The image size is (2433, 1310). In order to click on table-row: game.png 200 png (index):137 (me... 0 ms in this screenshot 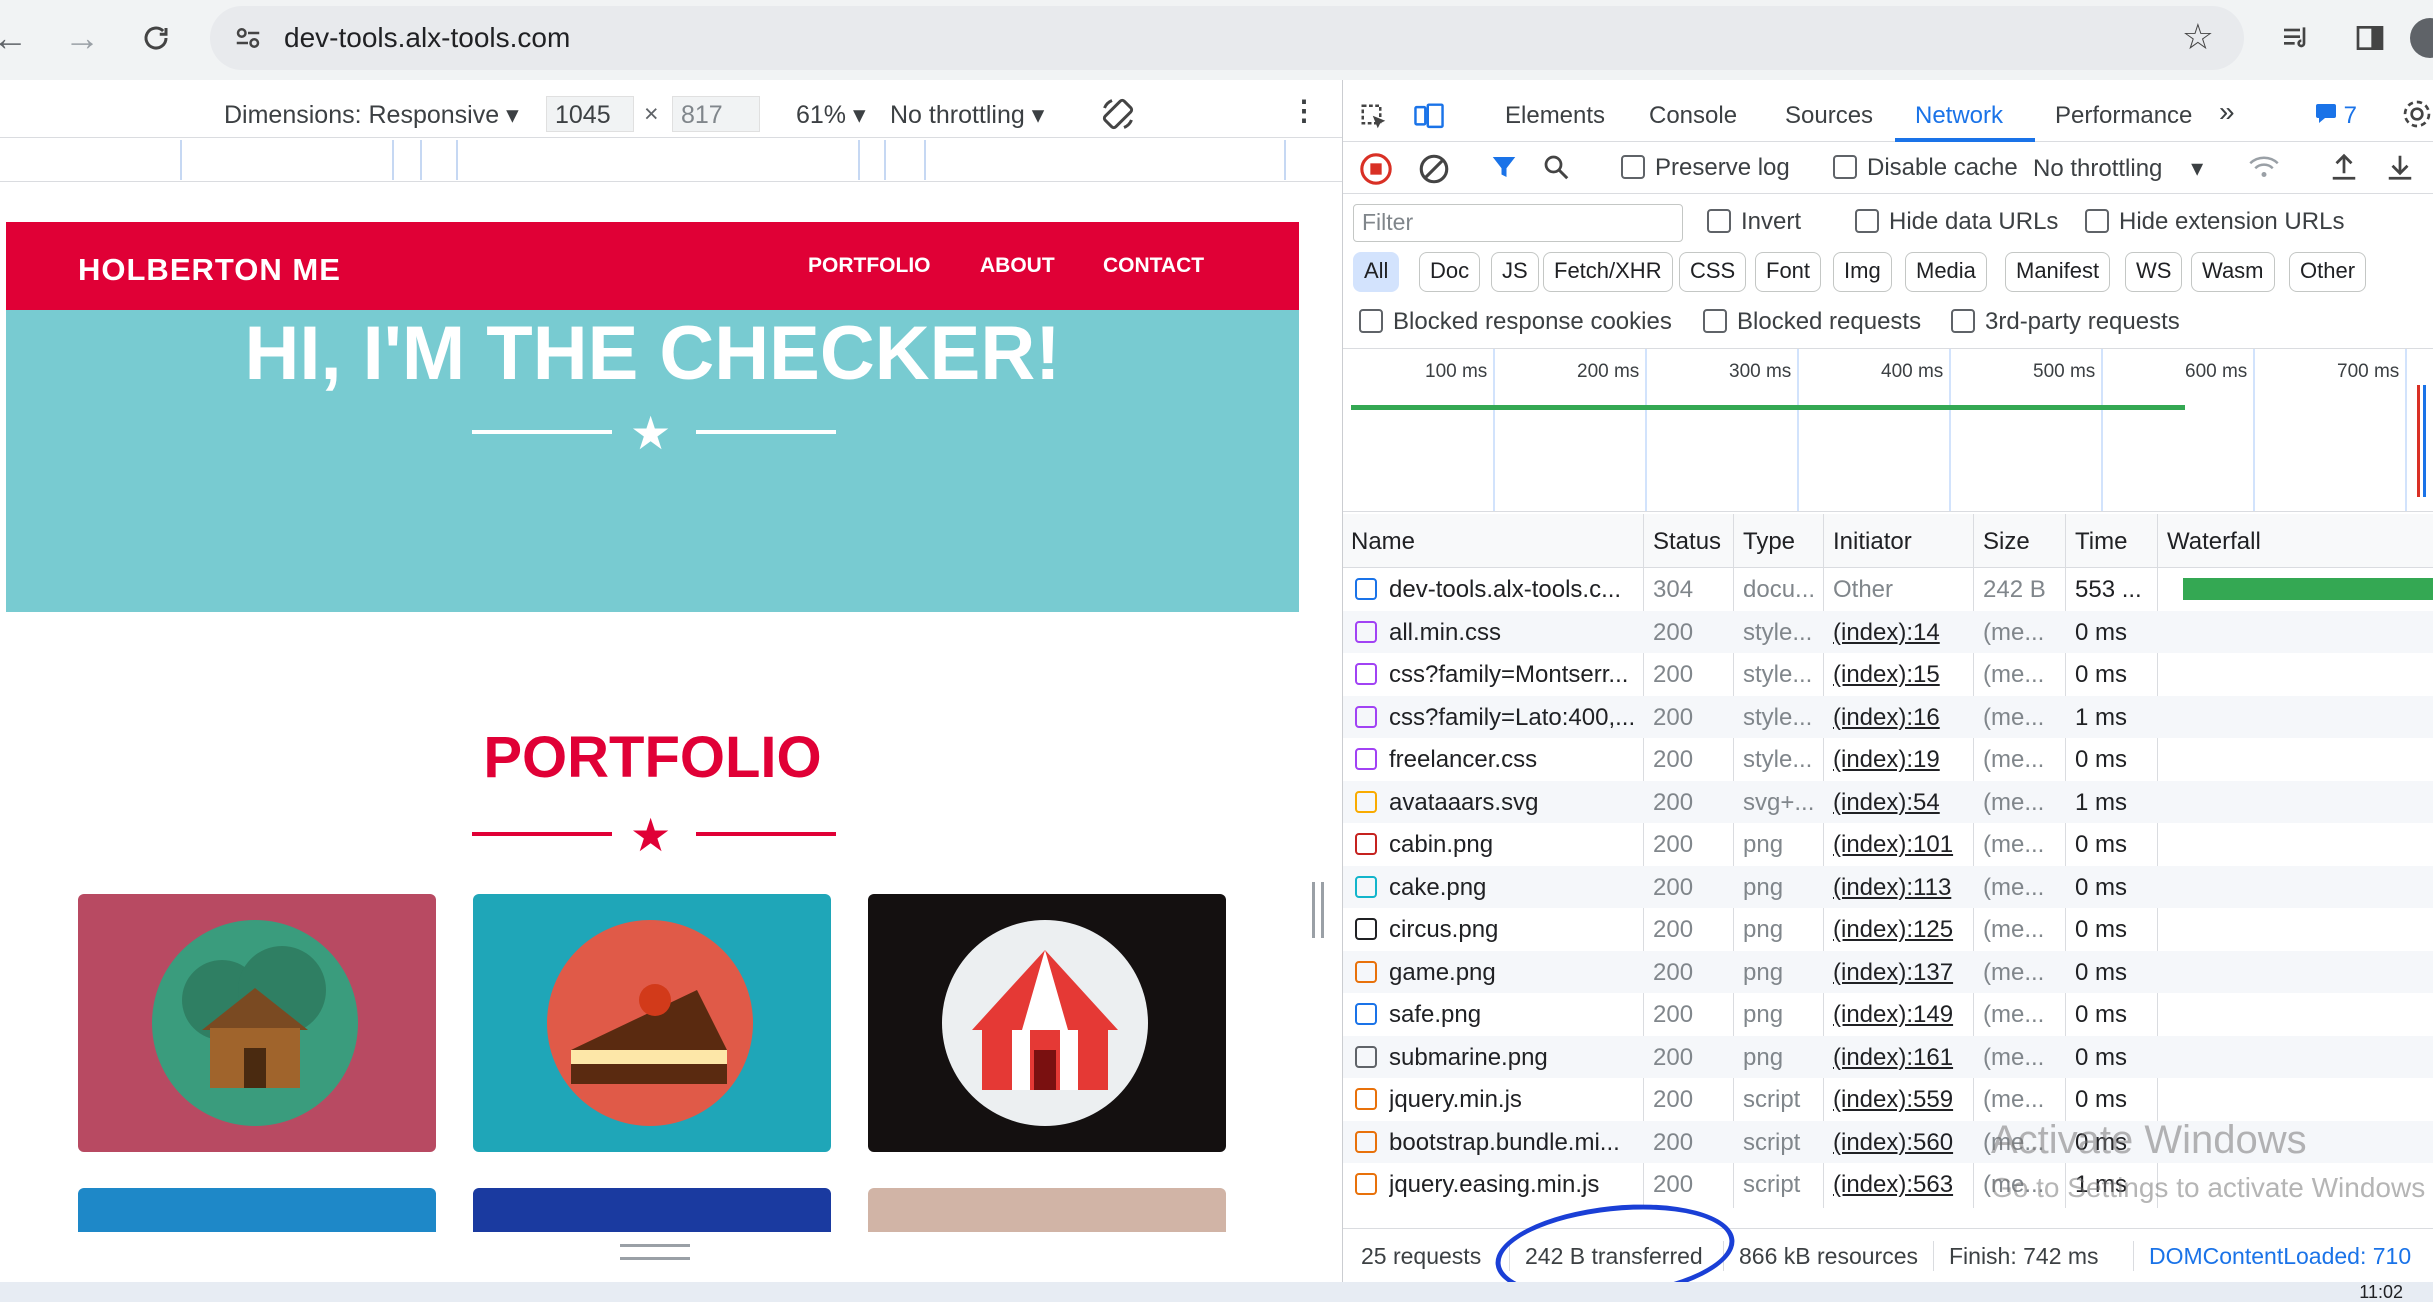, I will do `click(1888, 971)`.